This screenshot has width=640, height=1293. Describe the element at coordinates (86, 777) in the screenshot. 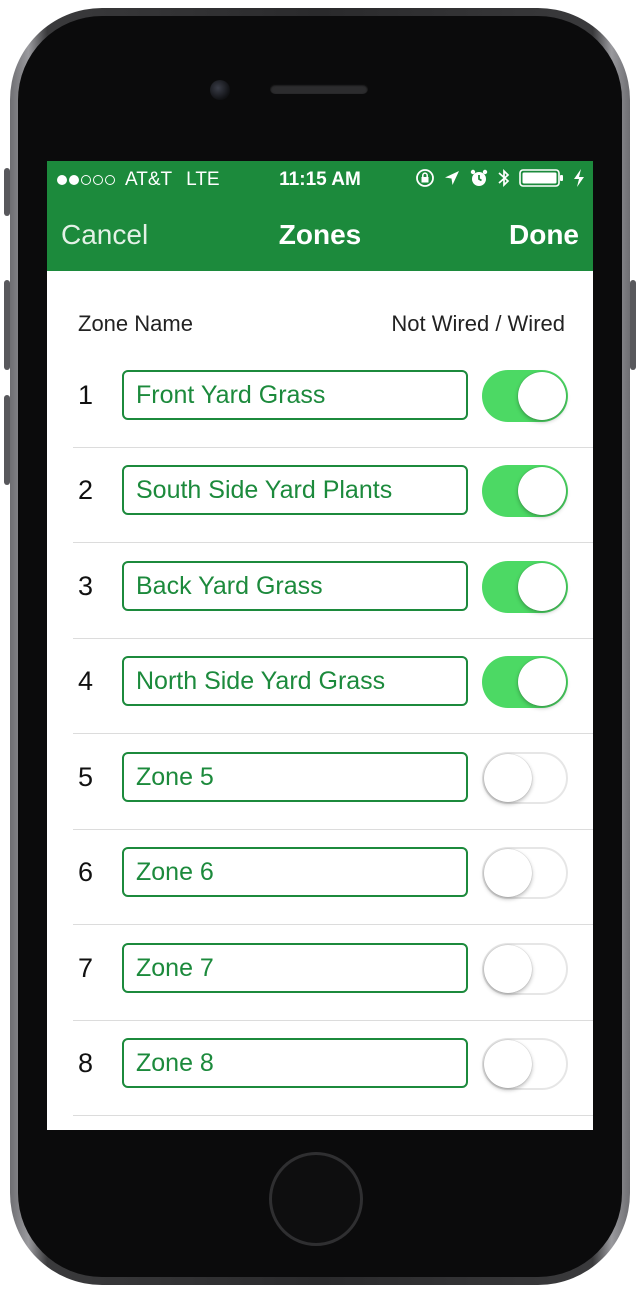

I see `zone-number: 5` at that location.